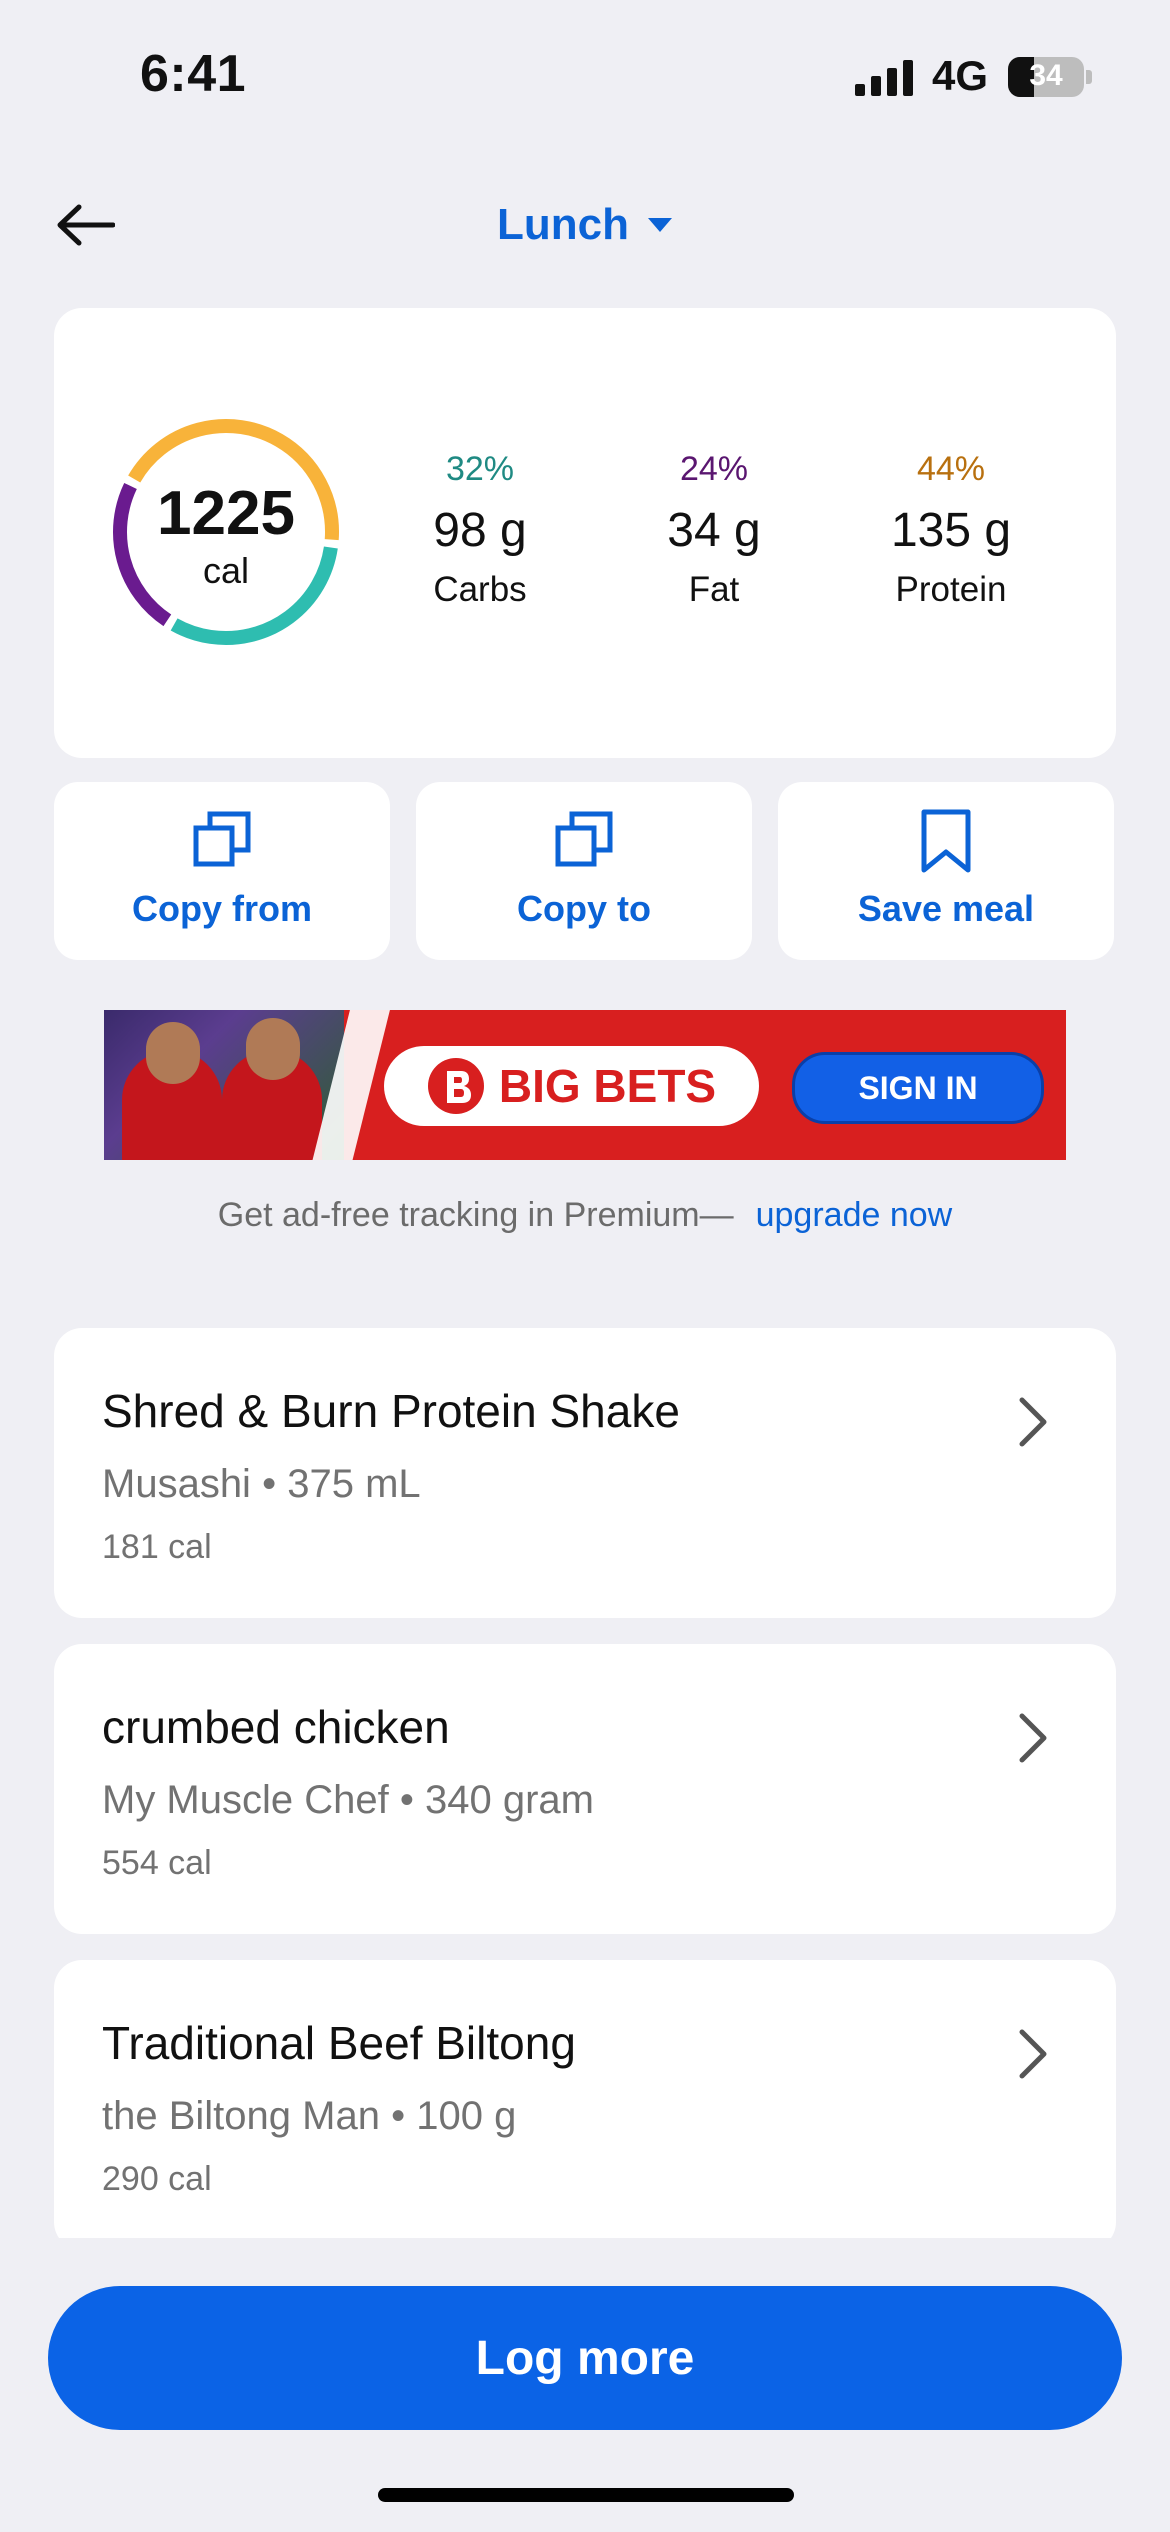 The width and height of the screenshot is (1170, 2532). Describe the element at coordinates (276, 1727) in the screenshot. I see `food-name: crumbed chicken` at that location.